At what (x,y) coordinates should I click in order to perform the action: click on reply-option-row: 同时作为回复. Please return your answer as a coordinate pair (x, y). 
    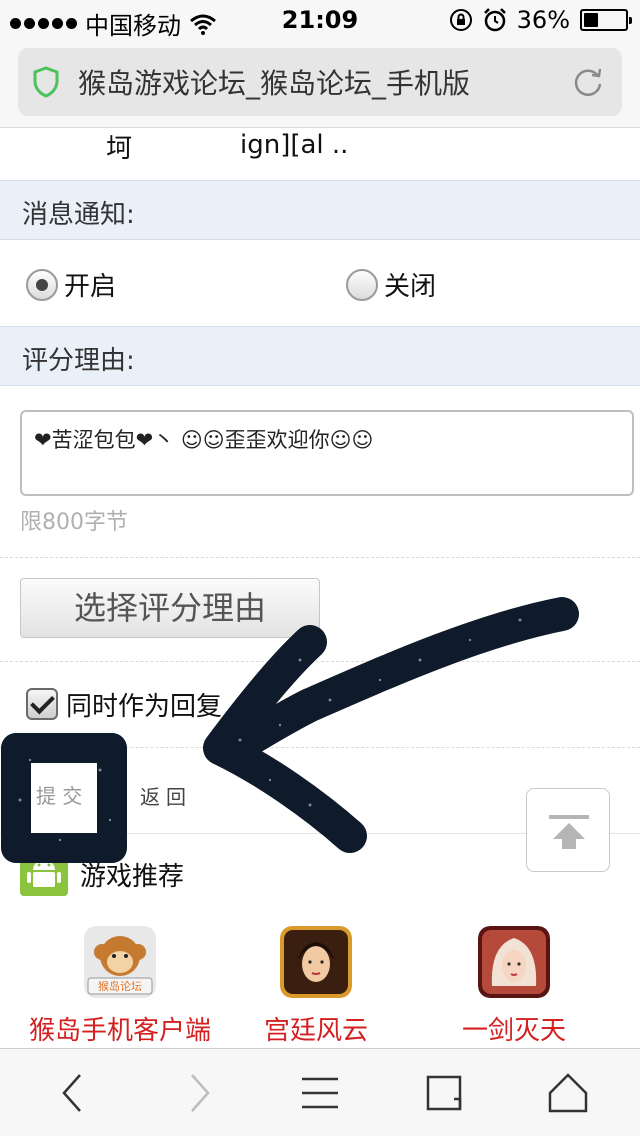
    Looking at the image, I should click on (320, 705).